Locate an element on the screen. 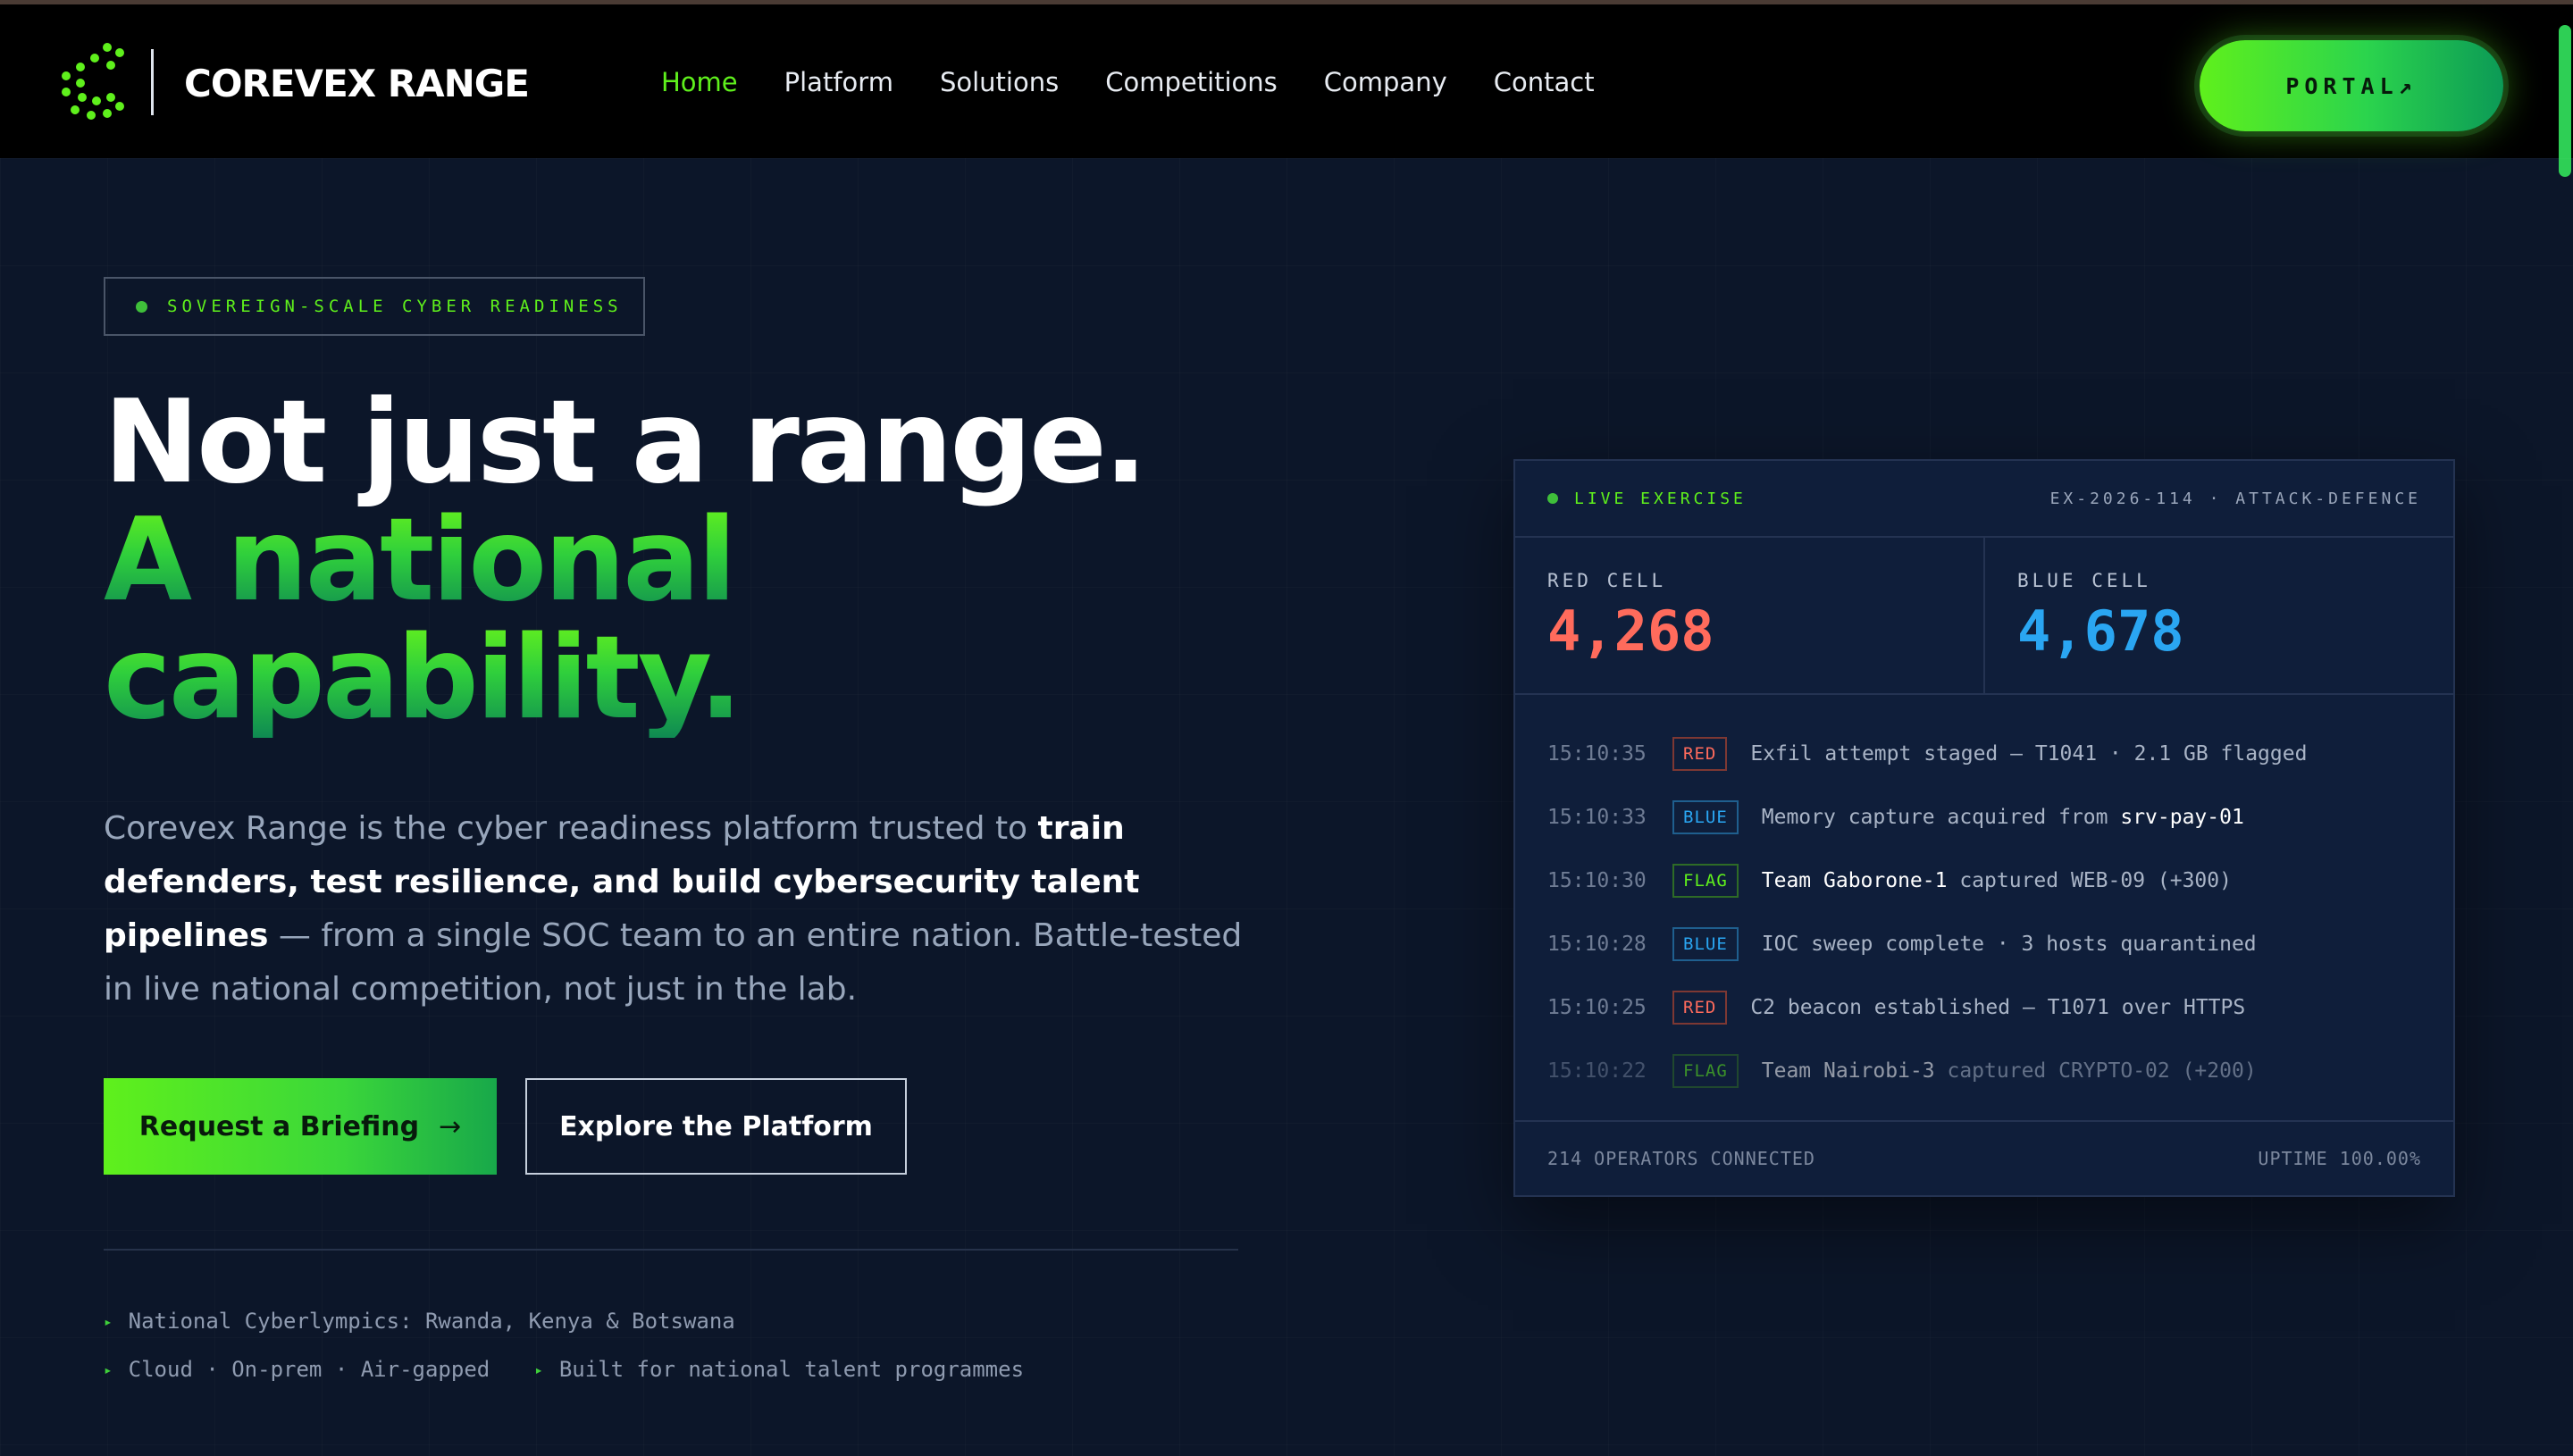  red-cell-label: RED CELL is located at coordinates (1607, 580).